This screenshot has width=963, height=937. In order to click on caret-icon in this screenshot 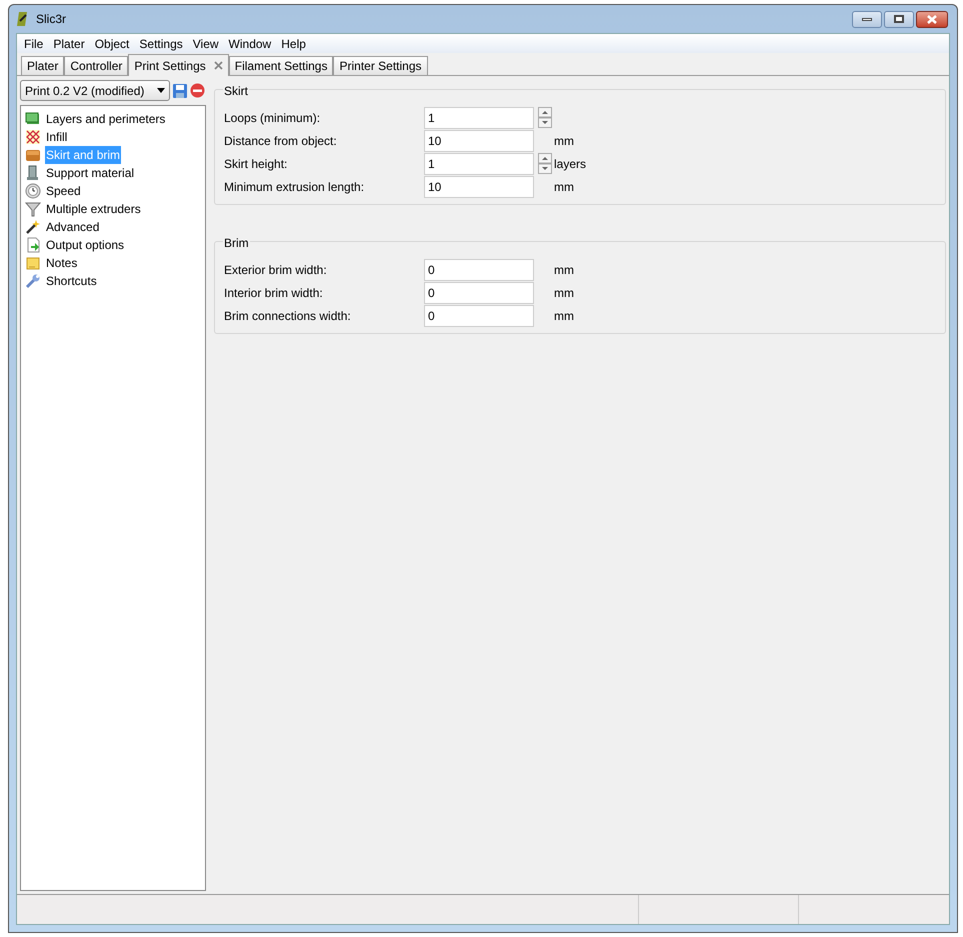, I will do `click(161, 90)`.